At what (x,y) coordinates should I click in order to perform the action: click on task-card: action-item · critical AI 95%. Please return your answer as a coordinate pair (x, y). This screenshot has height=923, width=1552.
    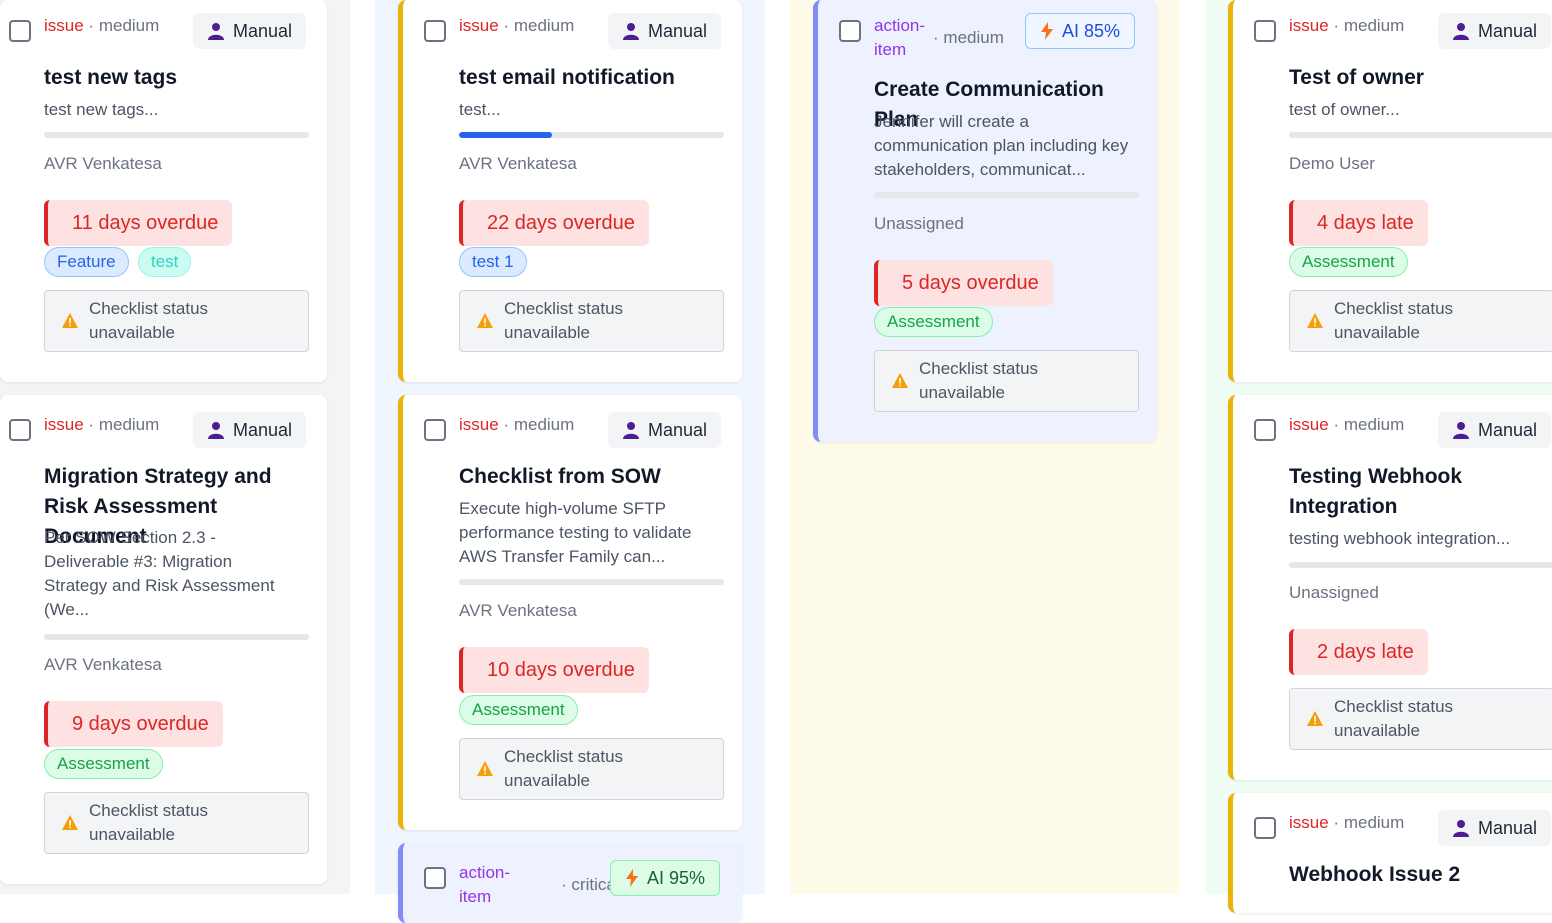
    Looking at the image, I should click on (570, 883).